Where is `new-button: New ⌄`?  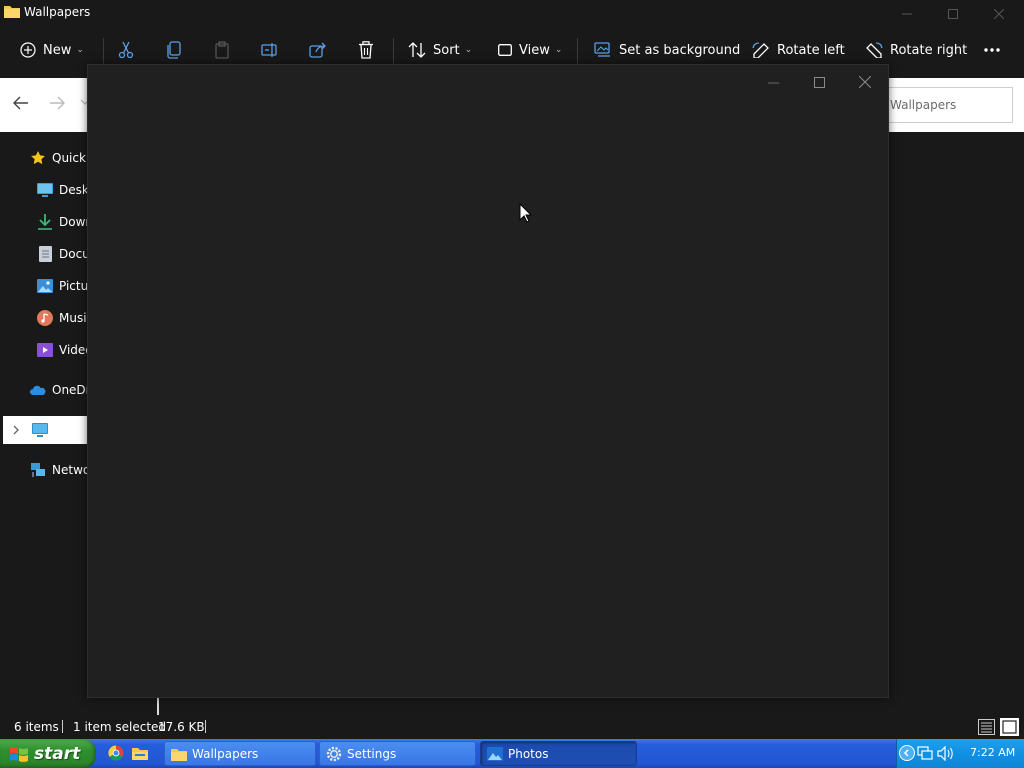 new-button: New ⌄ is located at coordinates (52, 50).